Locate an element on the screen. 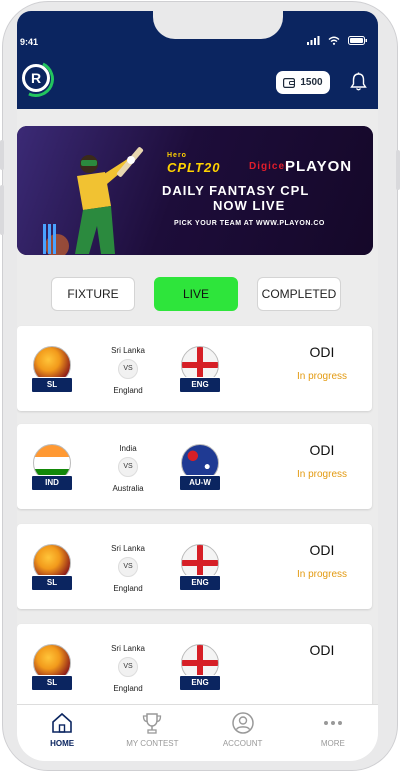 The width and height of the screenshot is (400, 773). logo-mark-icon: R is located at coordinates (36, 78).